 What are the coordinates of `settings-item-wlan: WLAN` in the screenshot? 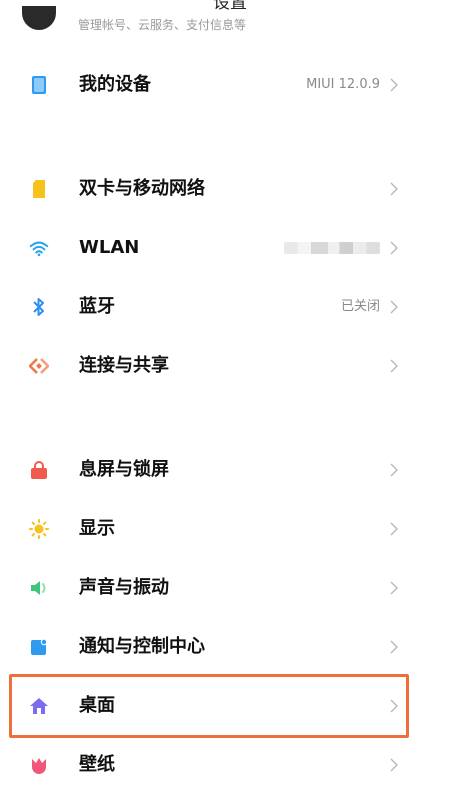 It's located at (230, 248).